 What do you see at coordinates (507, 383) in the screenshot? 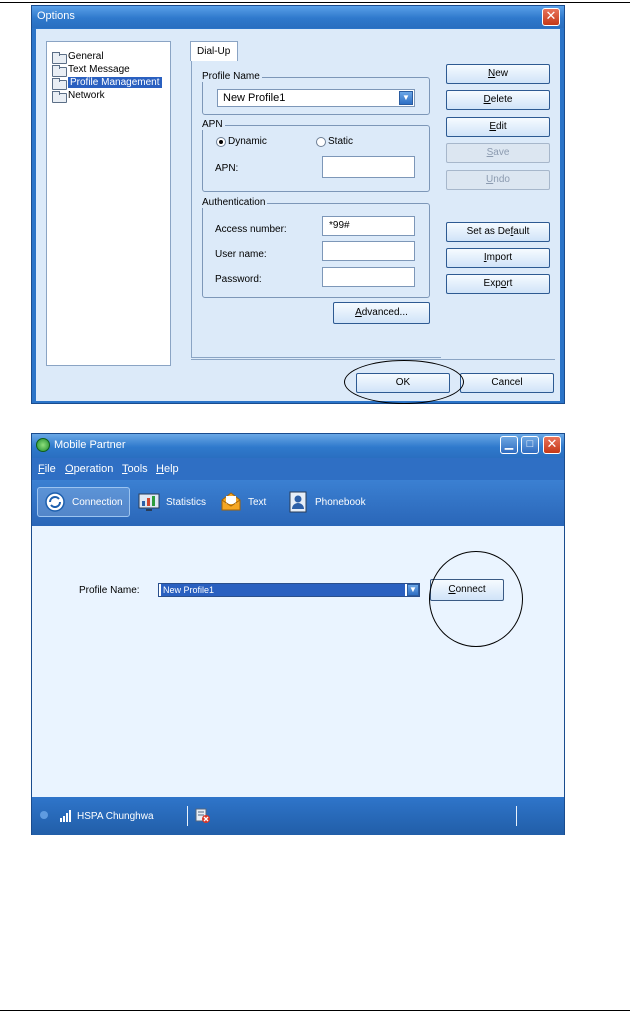
I see `cancel-button: Cancel` at bounding box center [507, 383].